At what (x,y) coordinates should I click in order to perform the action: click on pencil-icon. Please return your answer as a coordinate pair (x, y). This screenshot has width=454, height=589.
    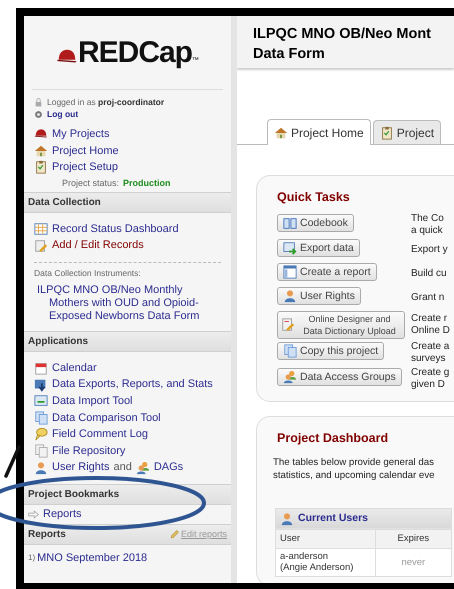
    Looking at the image, I should click on (174, 535).